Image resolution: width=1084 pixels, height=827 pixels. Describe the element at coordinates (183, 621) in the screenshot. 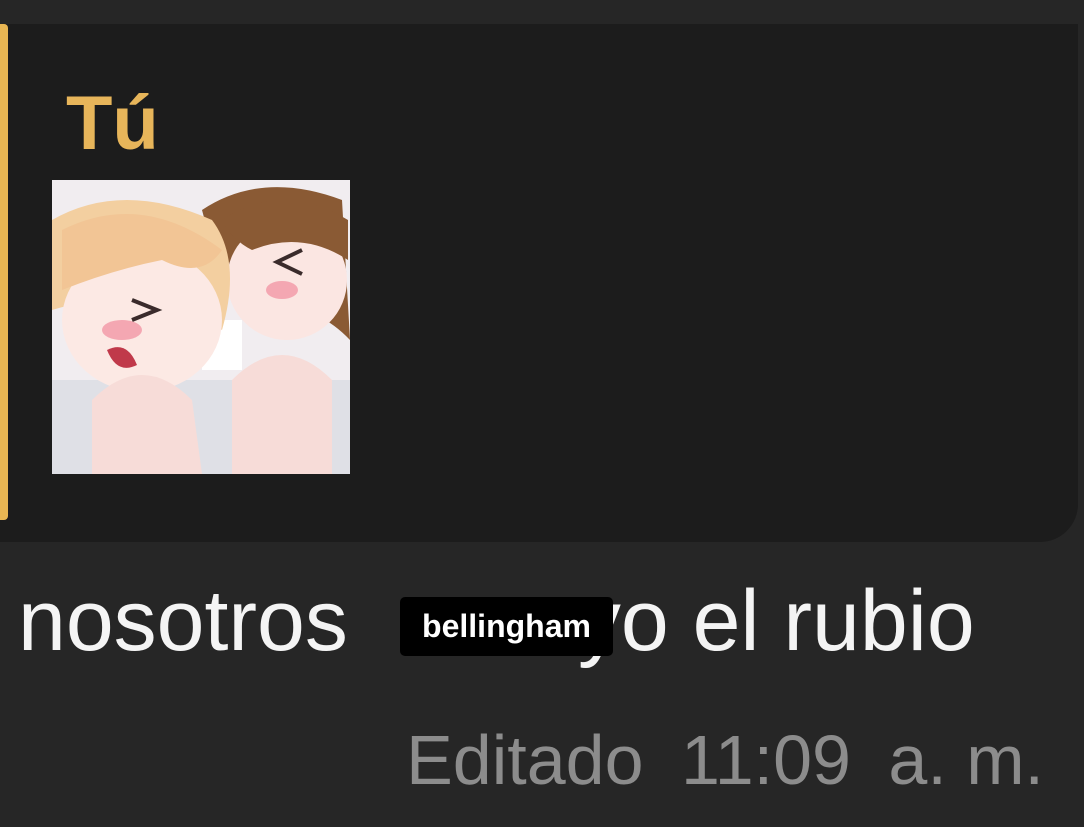

I see `message-text-start: nosotros` at that location.